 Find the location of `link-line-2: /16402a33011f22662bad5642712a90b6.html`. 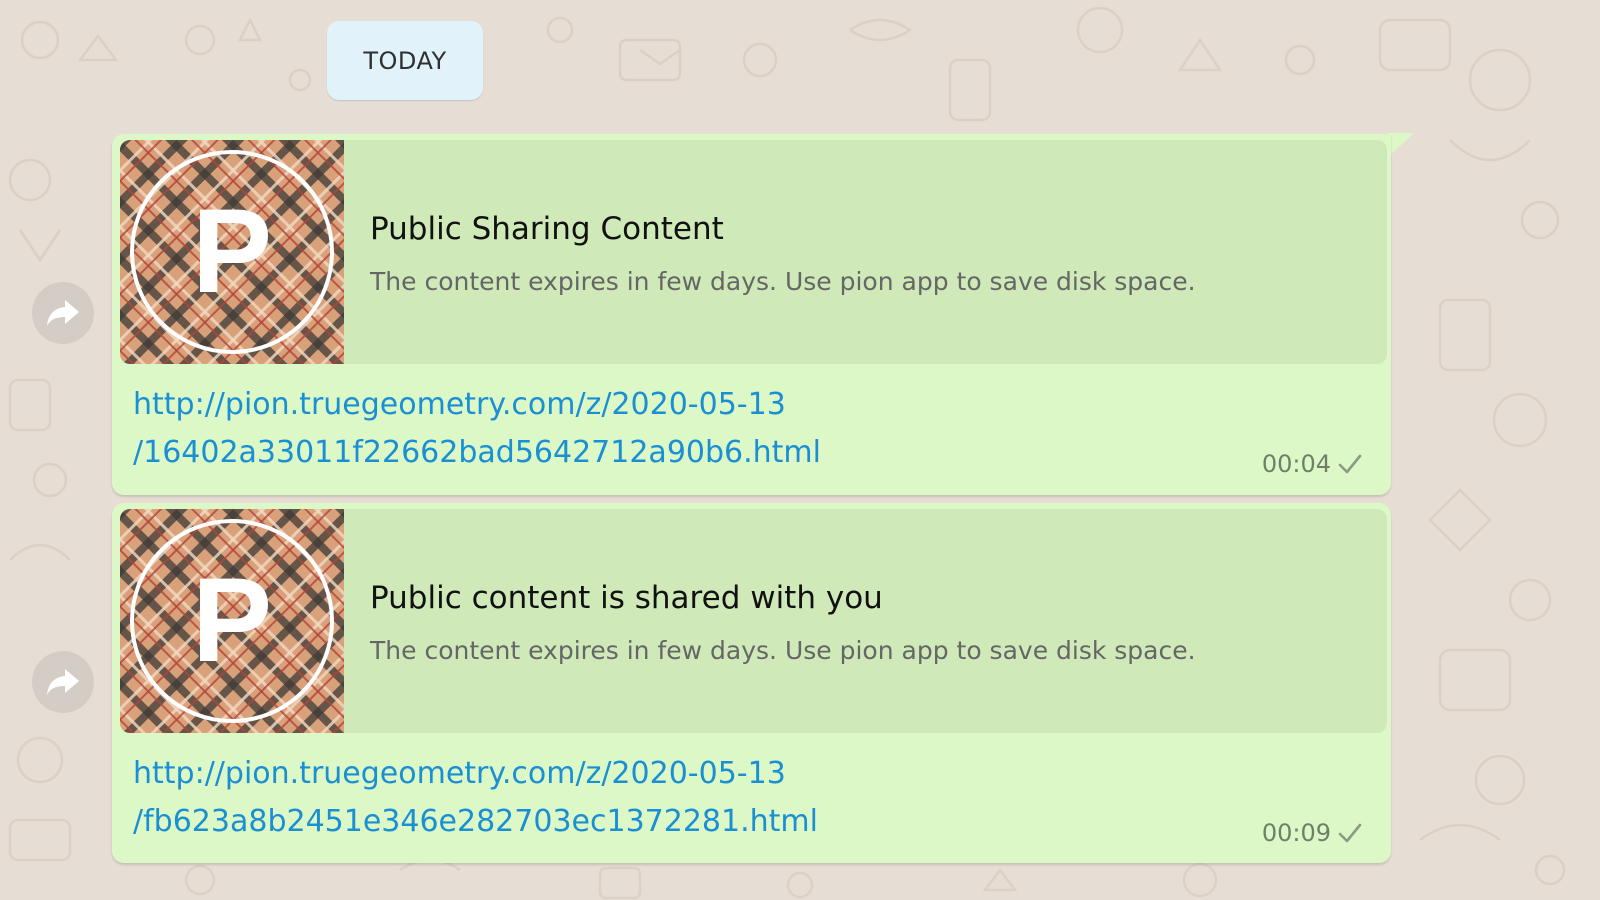

link-line-2: /16402a33011f22662bad5642712a90b6.html is located at coordinates (633, 453).